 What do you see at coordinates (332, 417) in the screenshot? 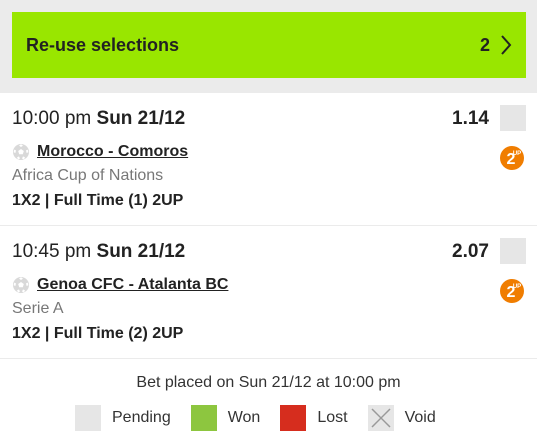
I see `legend-label: Lost` at bounding box center [332, 417].